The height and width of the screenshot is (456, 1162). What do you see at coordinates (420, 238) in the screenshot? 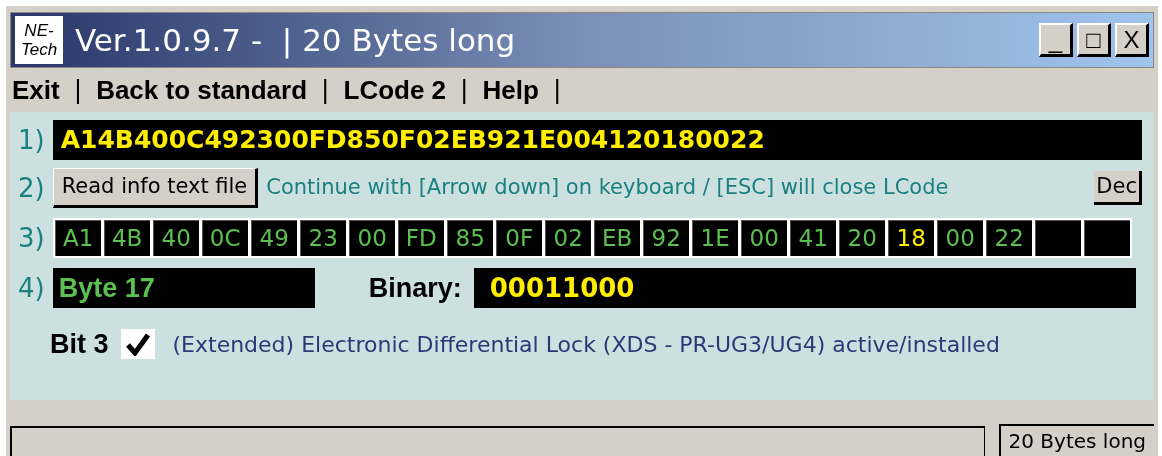
I see `byte-cell: FD` at bounding box center [420, 238].